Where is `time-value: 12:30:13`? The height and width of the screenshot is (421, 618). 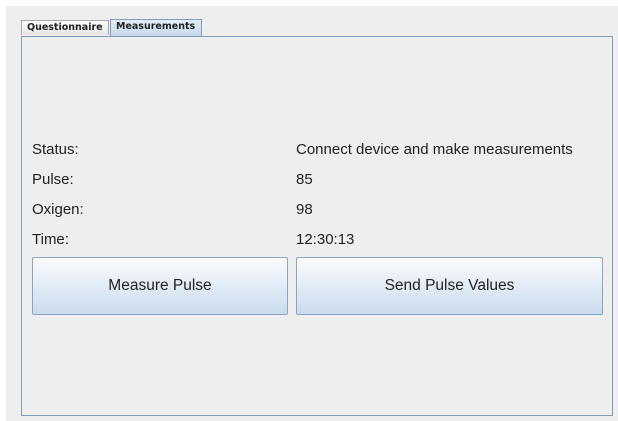 time-value: 12:30:13 is located at coordinates (325, 239).